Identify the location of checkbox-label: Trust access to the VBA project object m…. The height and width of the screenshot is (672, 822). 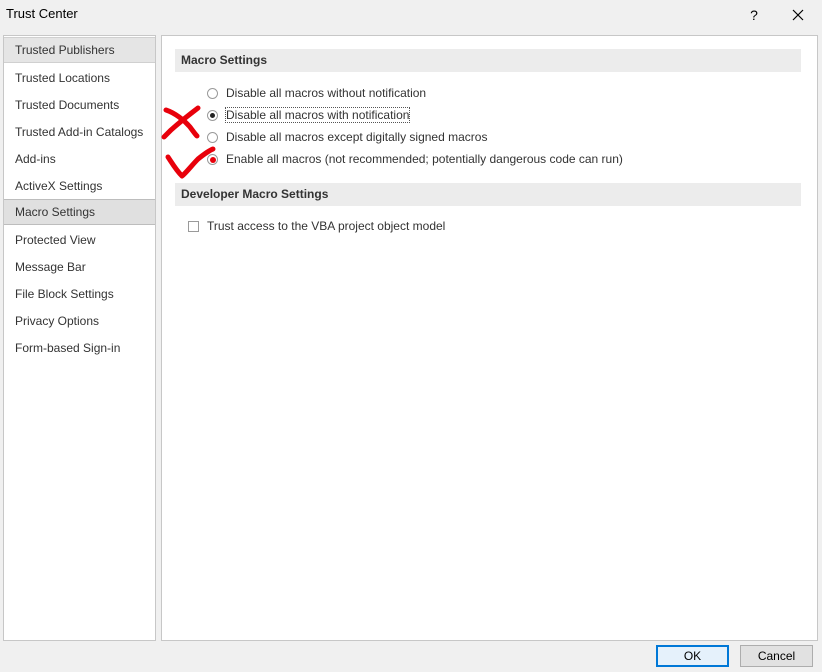
(326, 226).